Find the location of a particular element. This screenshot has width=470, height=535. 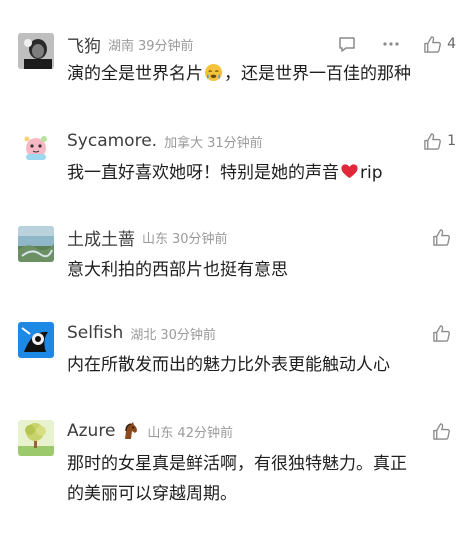

comment-actions: 4 is located at coordinates (396, 44).